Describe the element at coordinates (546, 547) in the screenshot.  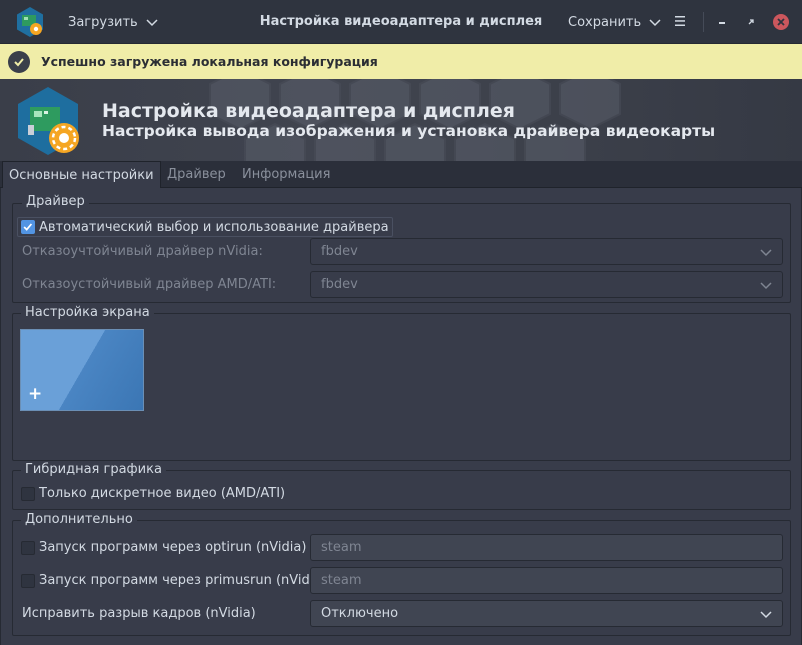
I see `optirun-input: steam` at that location.